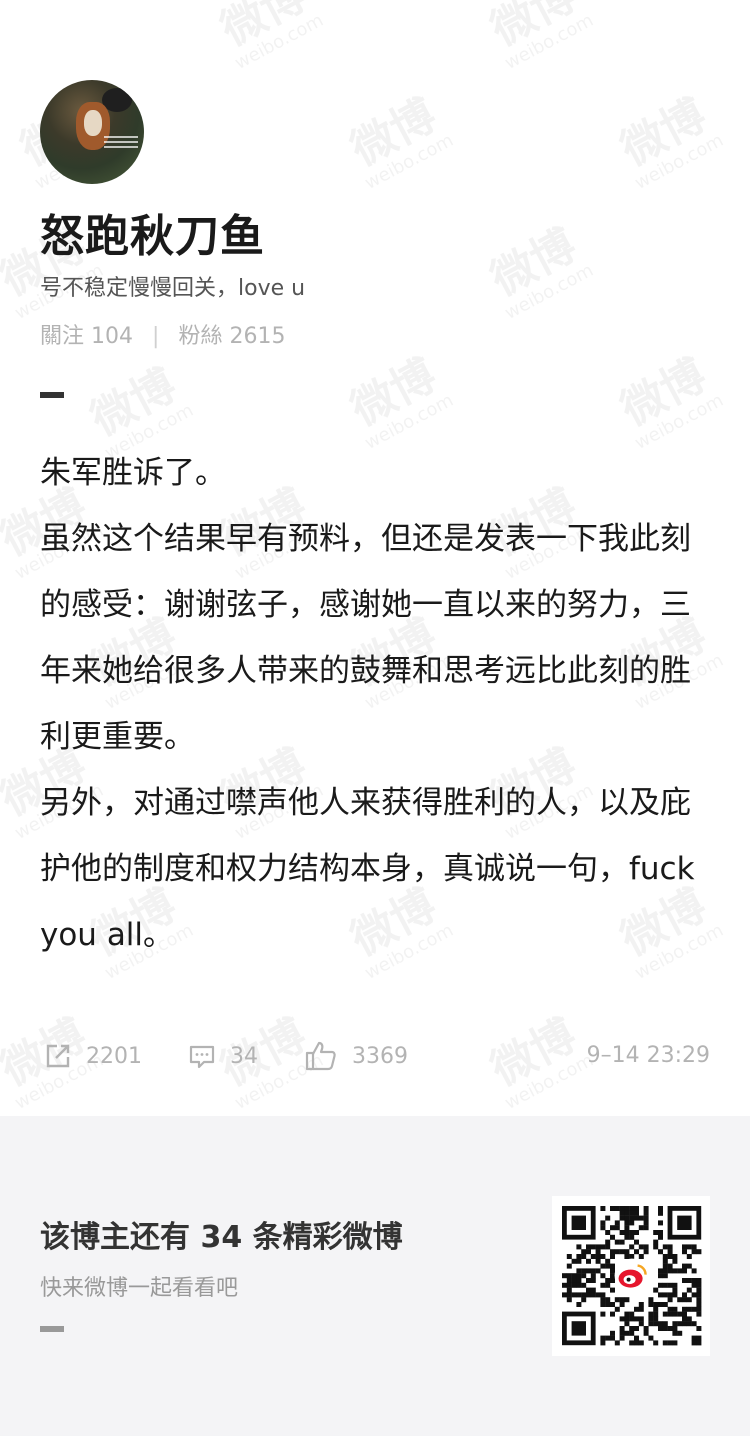 This screenshot has width=750, height=1436. I want to click on share-button: 2201, so click(93, 1056).